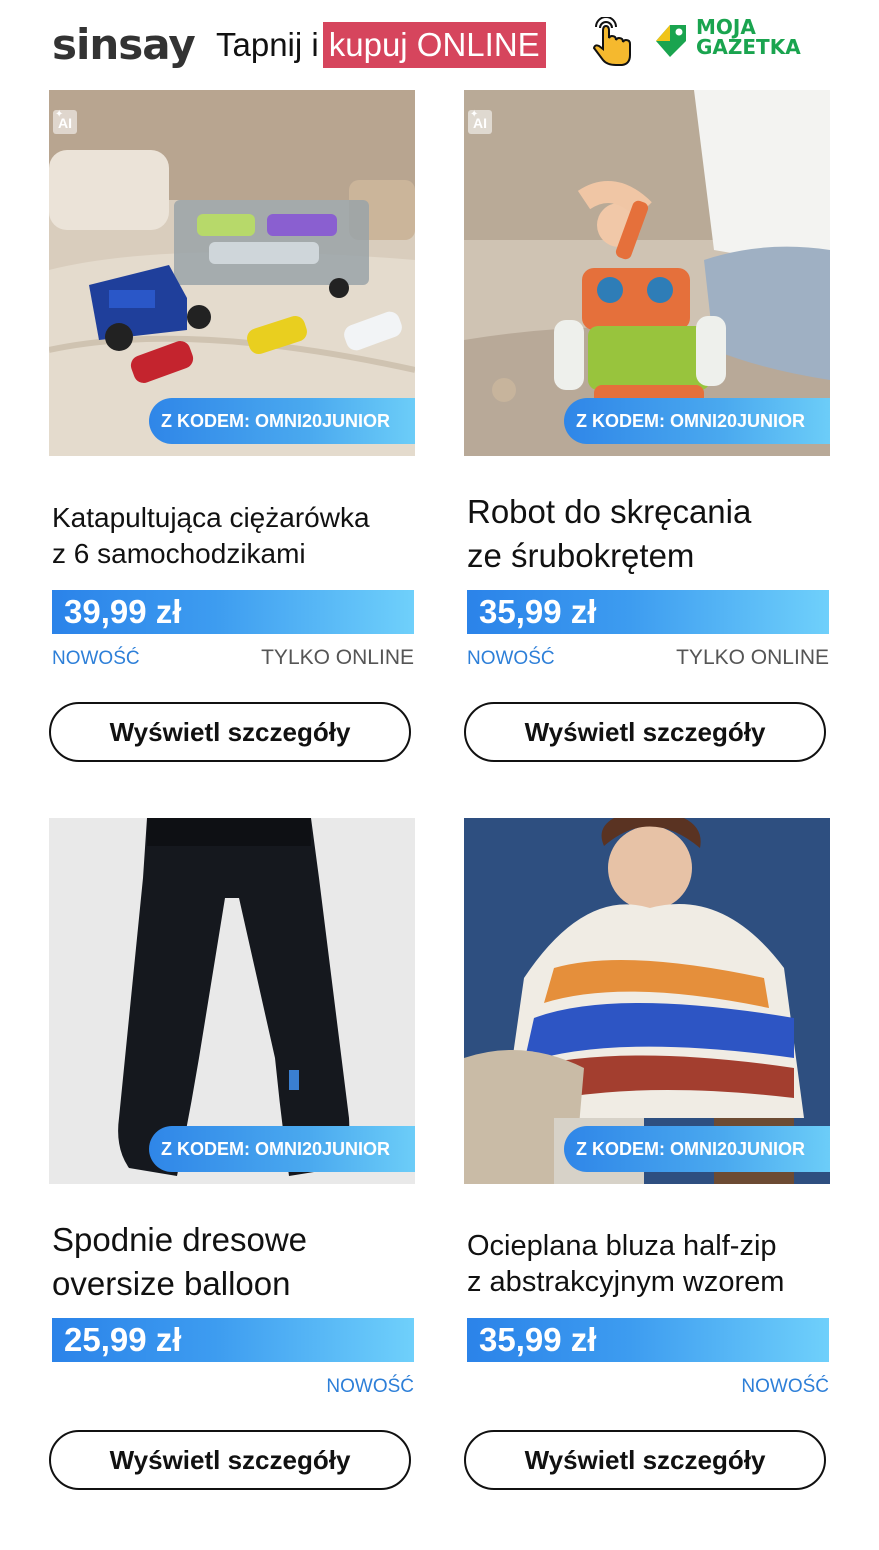 Image resolution: width=879 pixels, height=1550 pixels. What do you see at coordinates (232, 1262) in the screenshot?
I see `product-title: Spodnie dresowe oversize balloon` at bounding box center [232, 1262].